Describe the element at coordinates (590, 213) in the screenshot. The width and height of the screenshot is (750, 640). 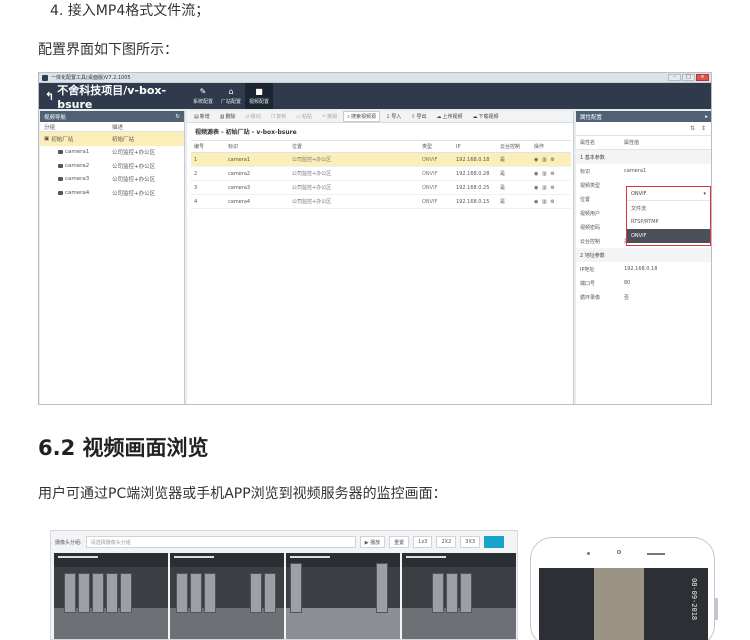
I see `prop-name: 视频用户` at that location.